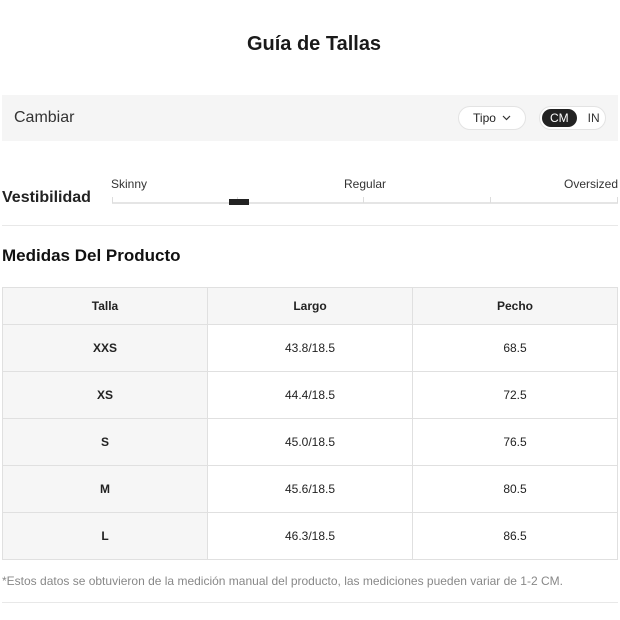 The height and width of the screenshot is (620, 620). Describe the element at coordinates (365, 184) in the screenshot. I see `fit-scale-regular: Regular` at that location.